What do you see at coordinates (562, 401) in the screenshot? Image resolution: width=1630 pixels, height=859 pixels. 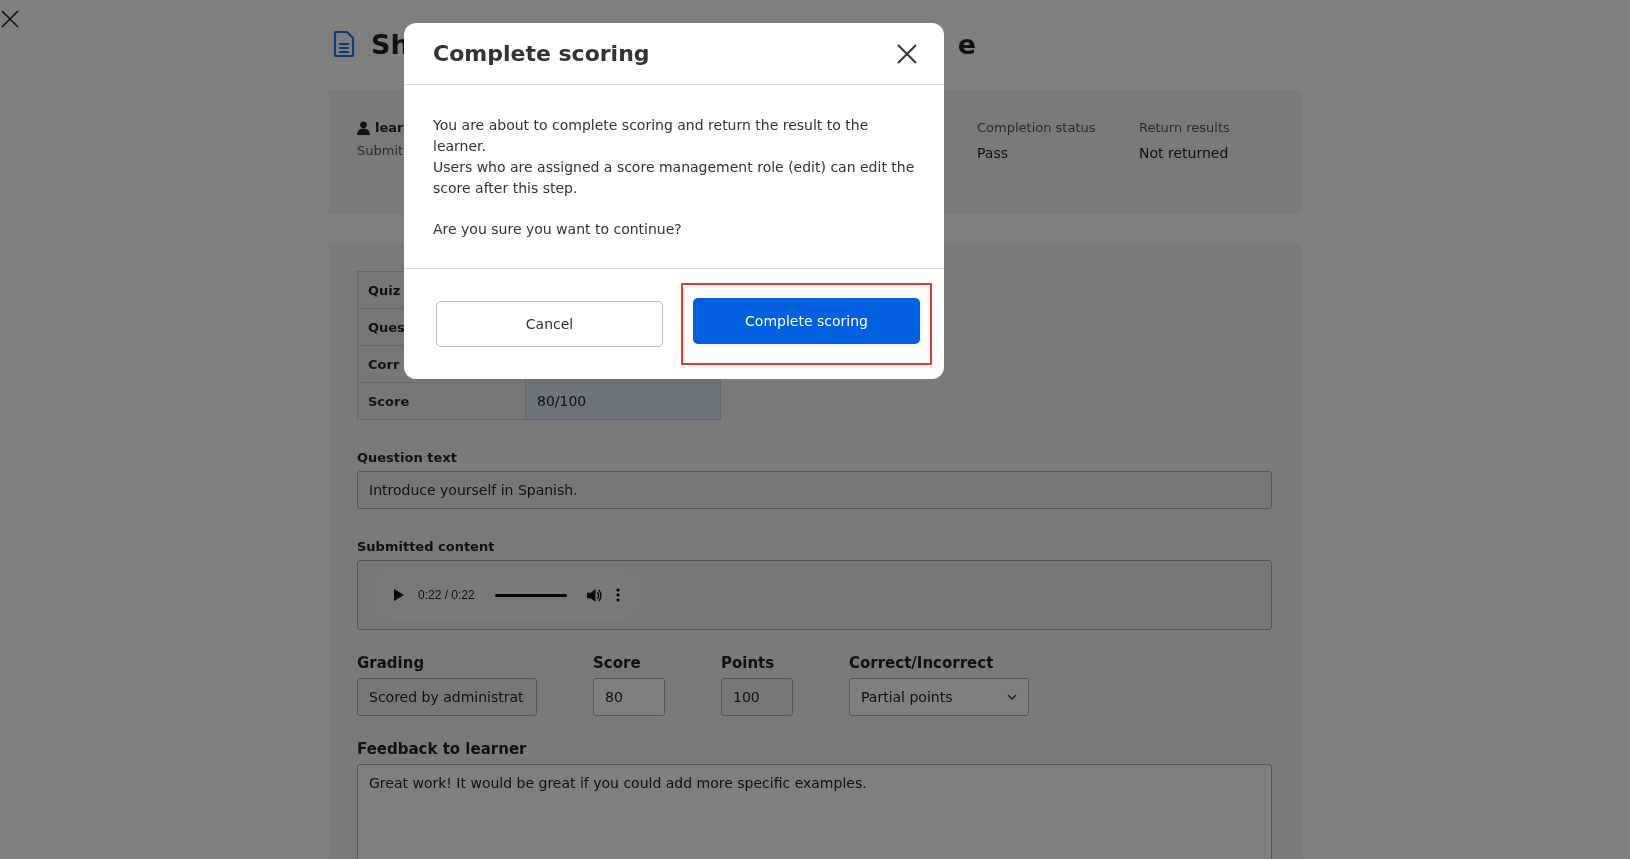 I see `table-cell: 80/100` at bounding box center [562, 401].